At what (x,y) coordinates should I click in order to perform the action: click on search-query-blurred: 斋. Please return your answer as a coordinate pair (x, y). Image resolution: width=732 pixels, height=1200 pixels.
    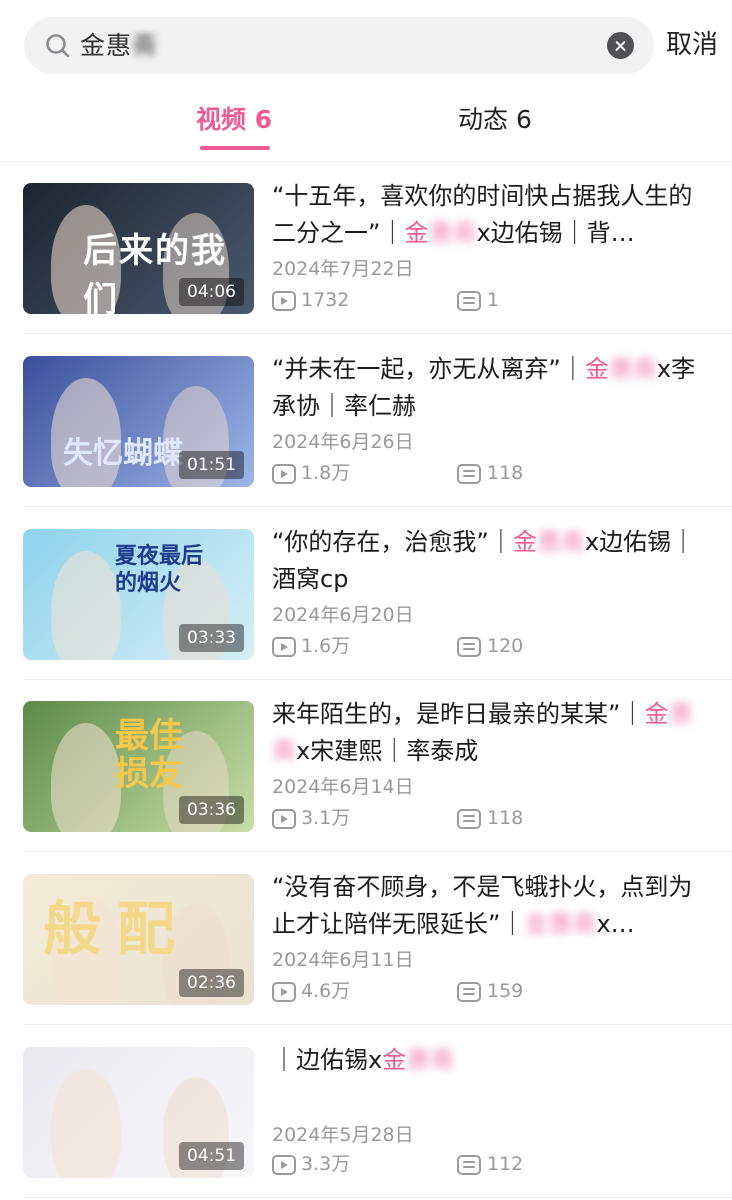
    Looking at the image, I should click on (145, 45).